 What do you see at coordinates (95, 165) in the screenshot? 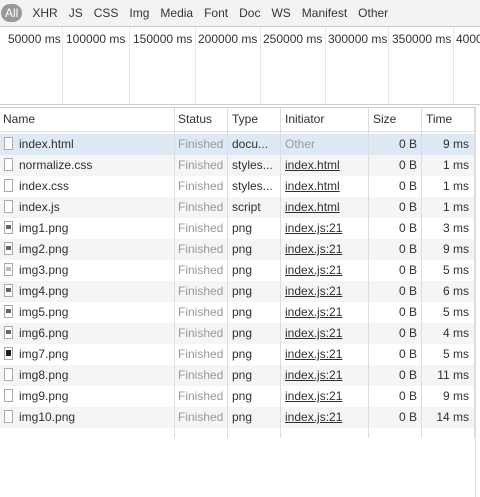
I see `request-name: normalize.css` at bounding box center [95, 165].